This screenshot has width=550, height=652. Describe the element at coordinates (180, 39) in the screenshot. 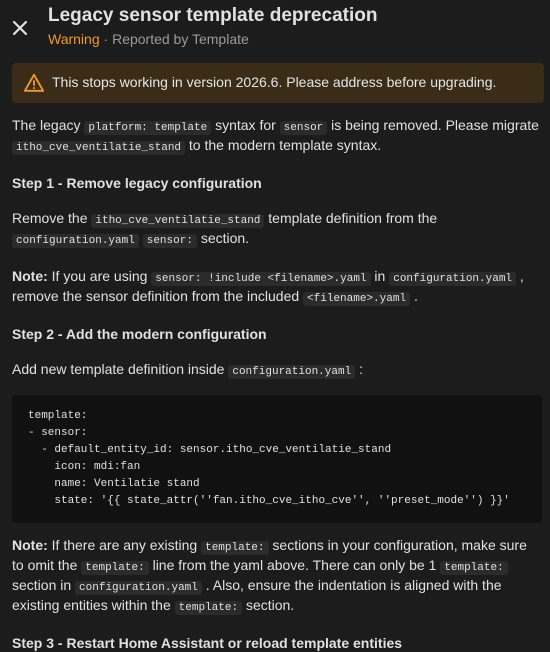

I see `reporter-label: Reported by Template` at that location.